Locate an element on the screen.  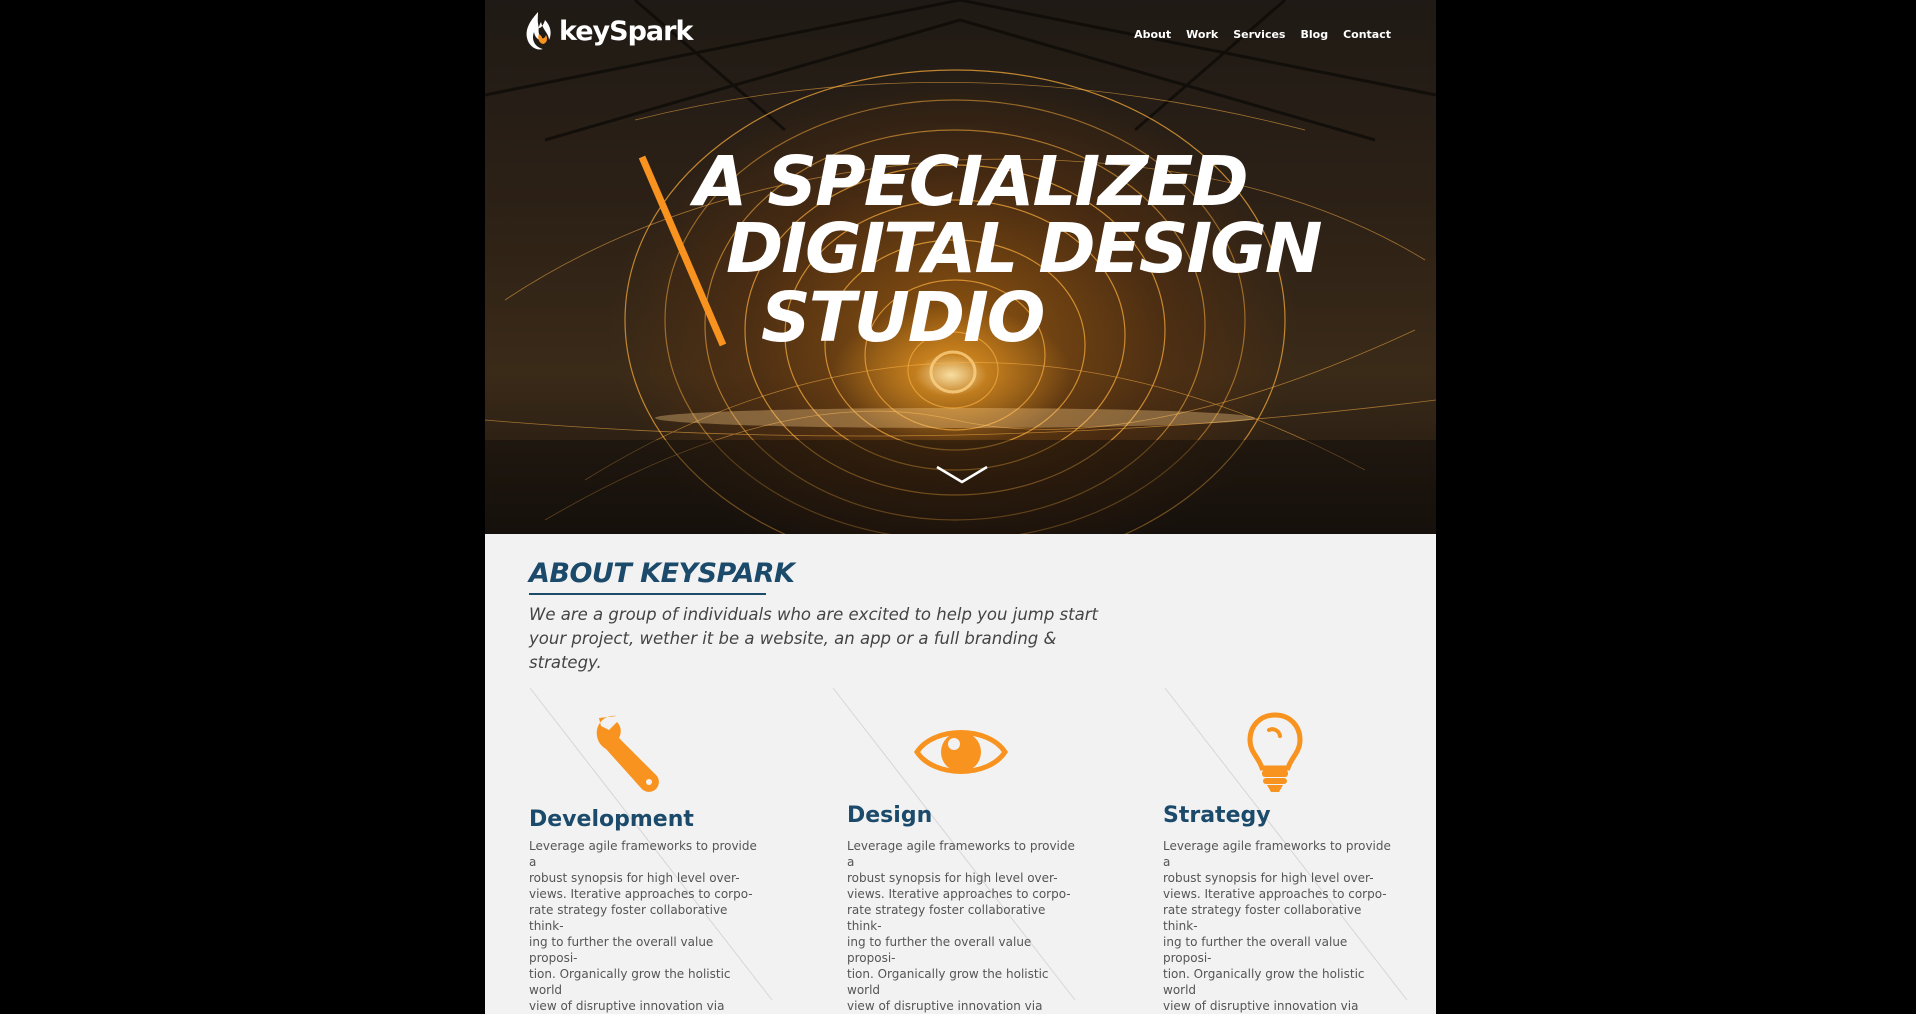
service-title: Development is located at coordinates (611, 819).